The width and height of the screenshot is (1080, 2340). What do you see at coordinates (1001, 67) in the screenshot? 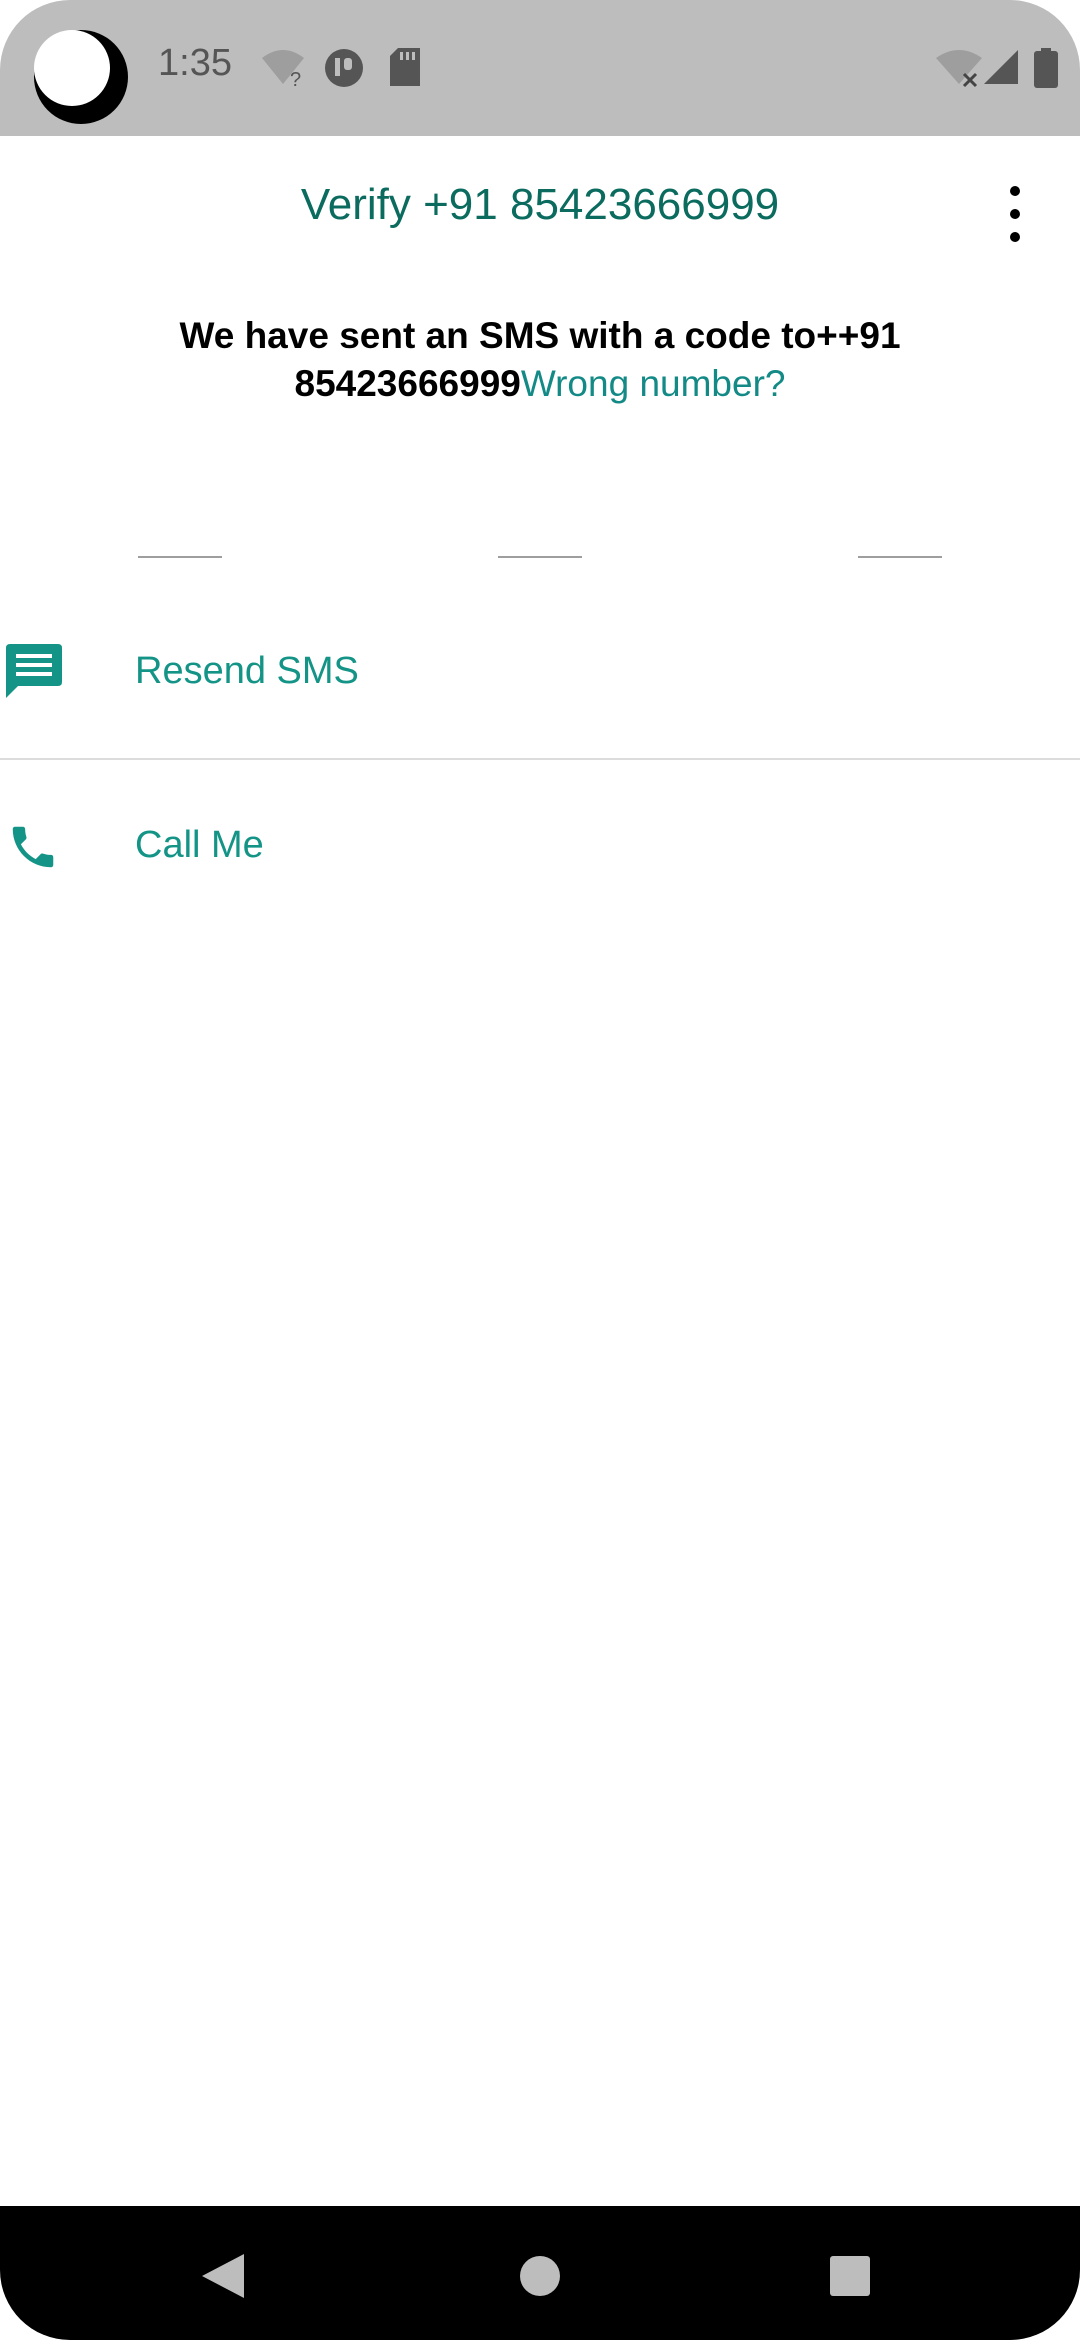
I see `cell-signal-icon` at bounding box center [1001, 67].